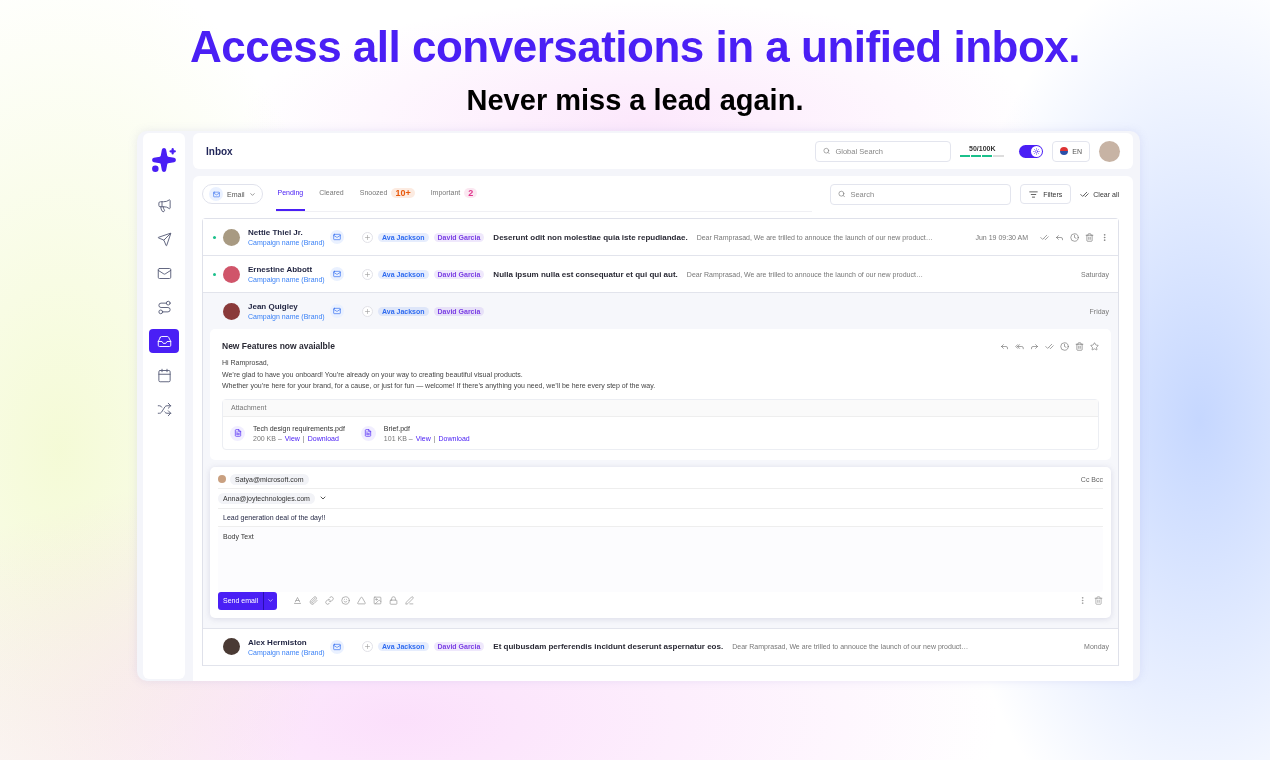 The width and height of the screenshot is (1270, 760). What do you see at coordinates (1034, 346) in the screenshot?
I see `forward-icon` at bounding box center [1034, 346].